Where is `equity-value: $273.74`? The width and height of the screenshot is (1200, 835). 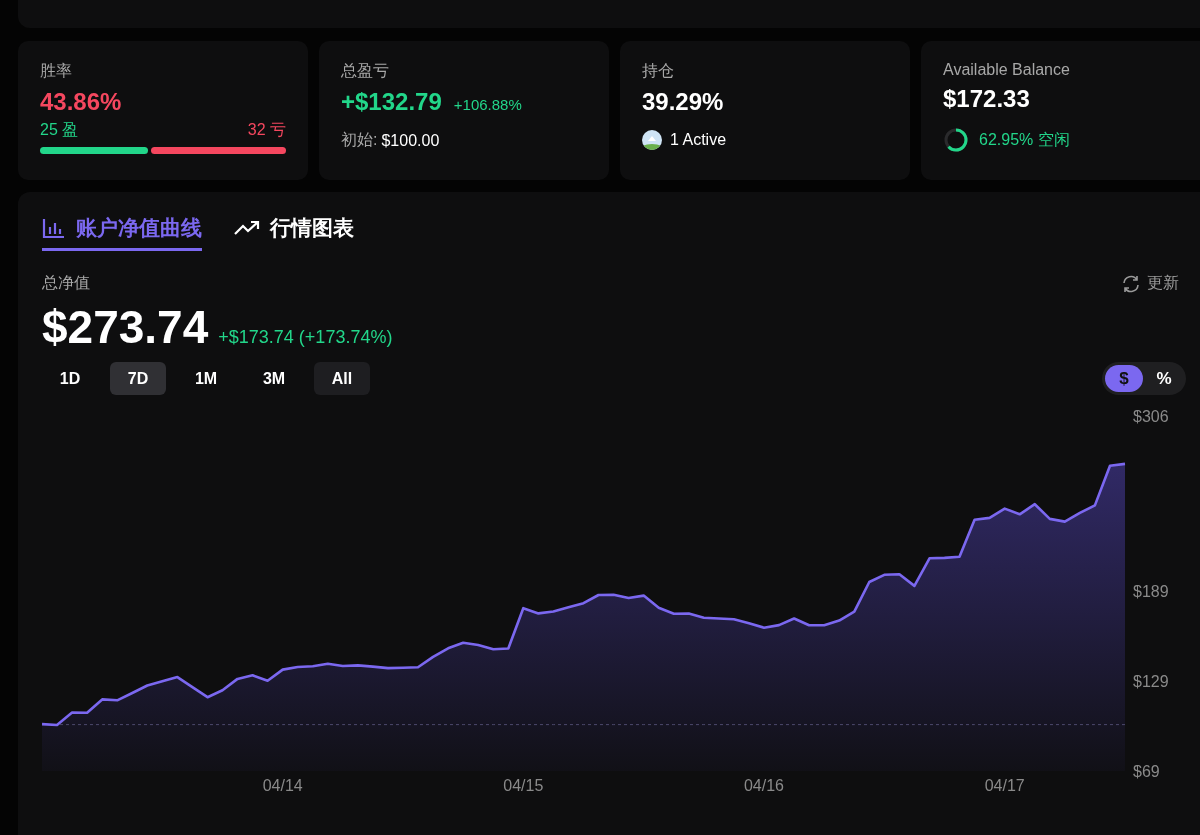
equity-value: $273.74 is located at coordinates (125, 327).